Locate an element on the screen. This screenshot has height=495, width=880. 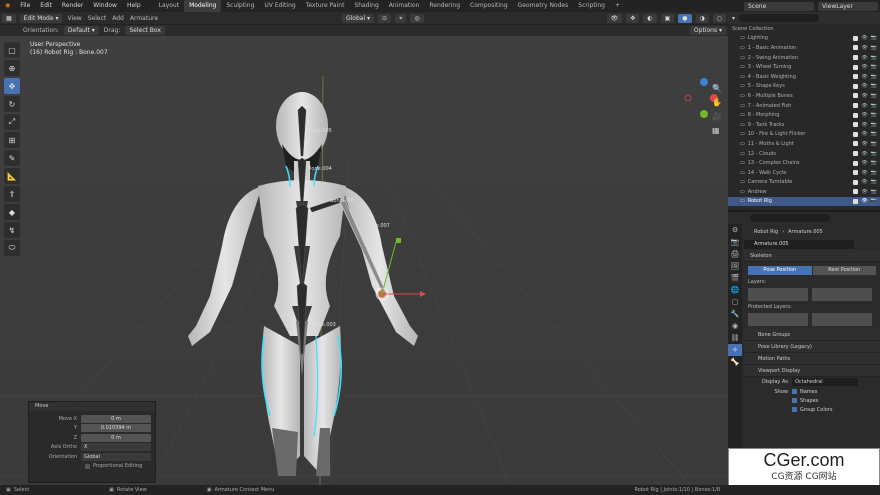
output-props-tab-icon: 🖨 is located at coordinates (735, 254).